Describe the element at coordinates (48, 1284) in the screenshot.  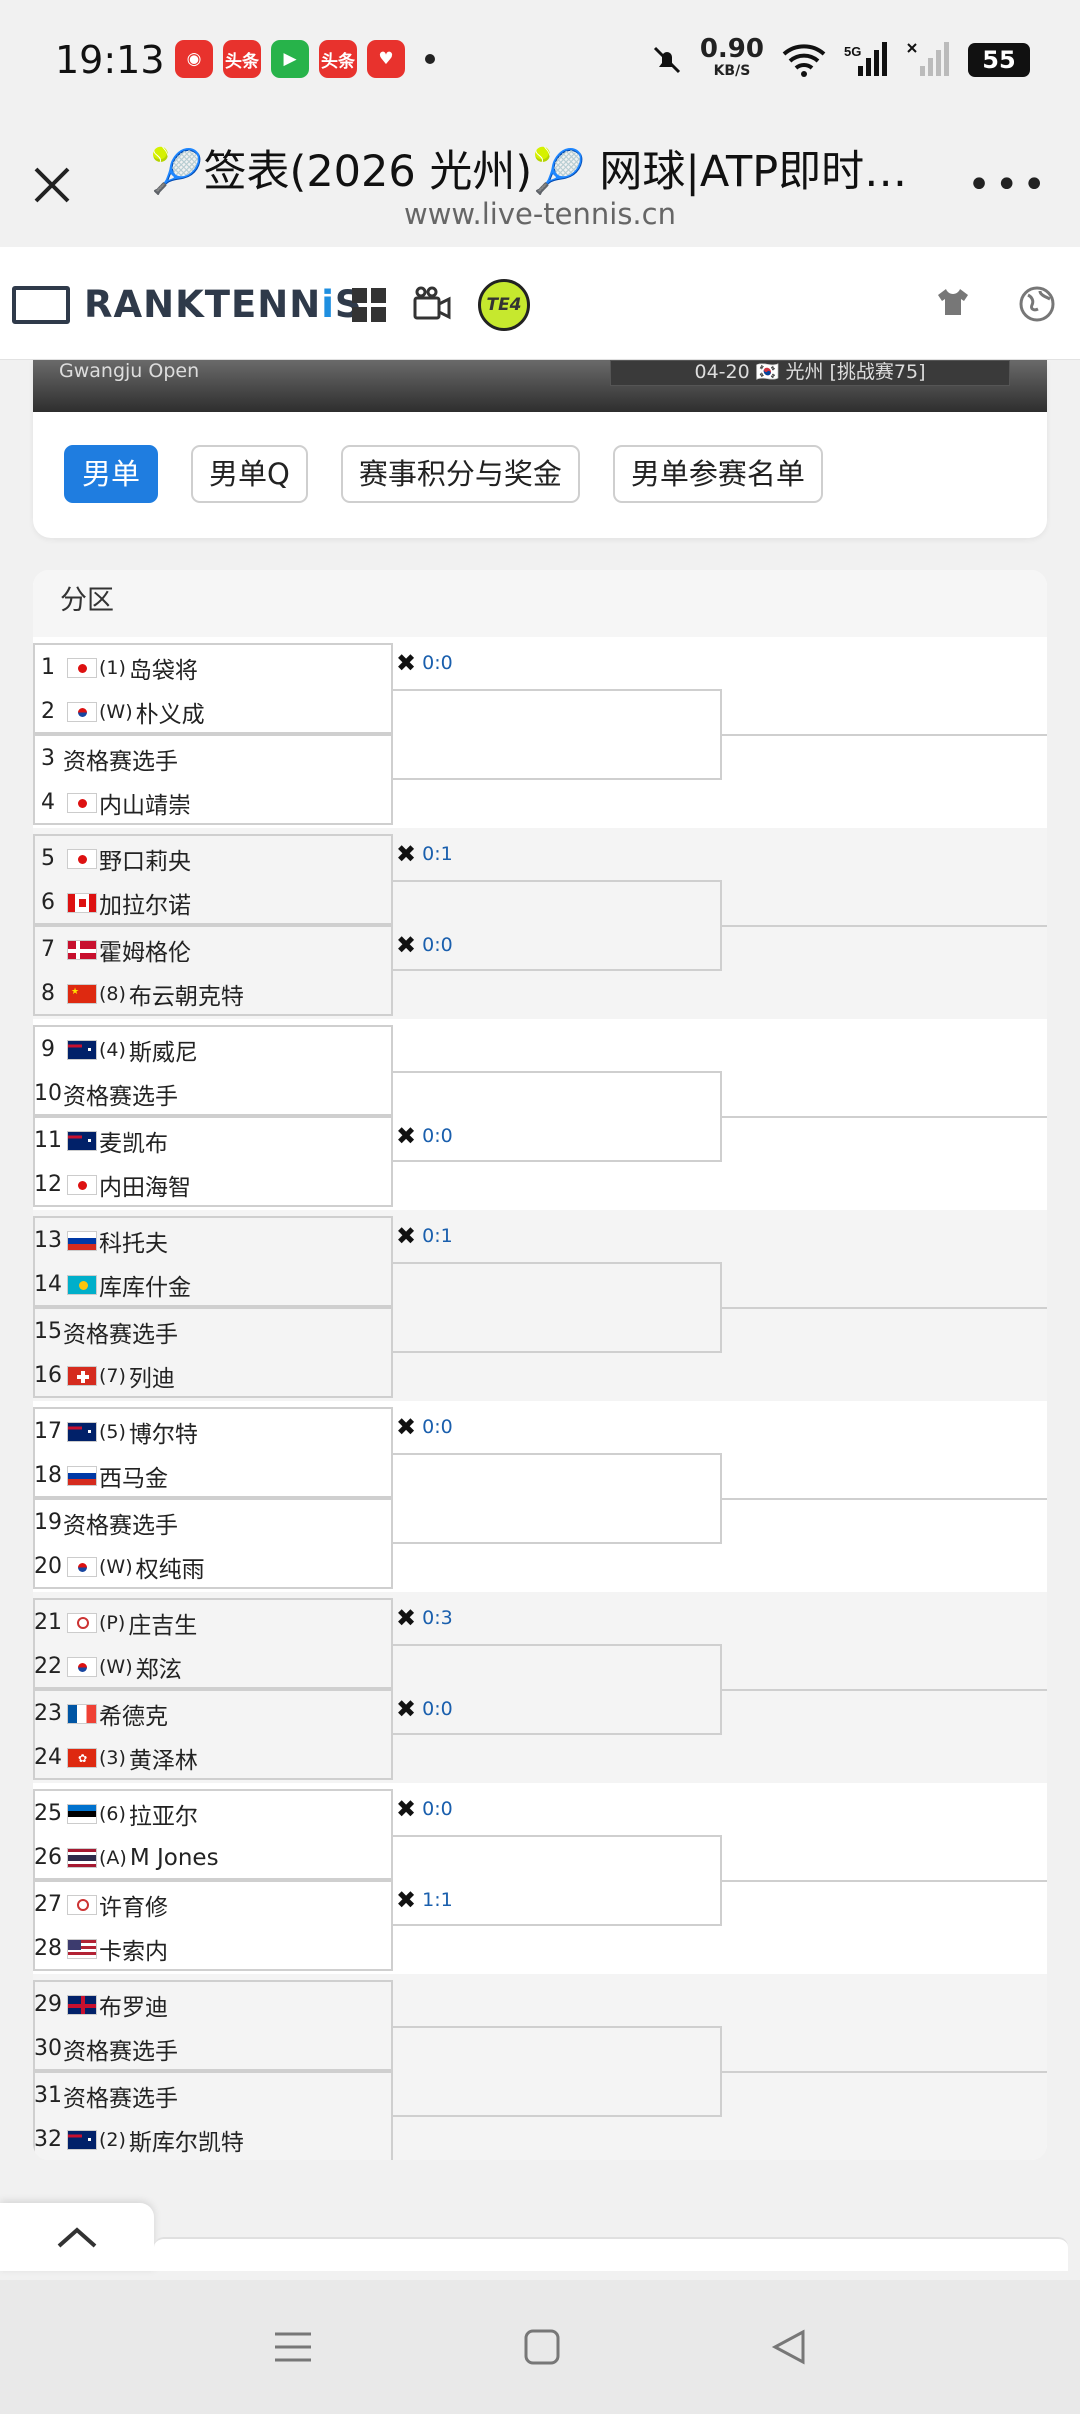
I see `draw-position: 14` at that location.